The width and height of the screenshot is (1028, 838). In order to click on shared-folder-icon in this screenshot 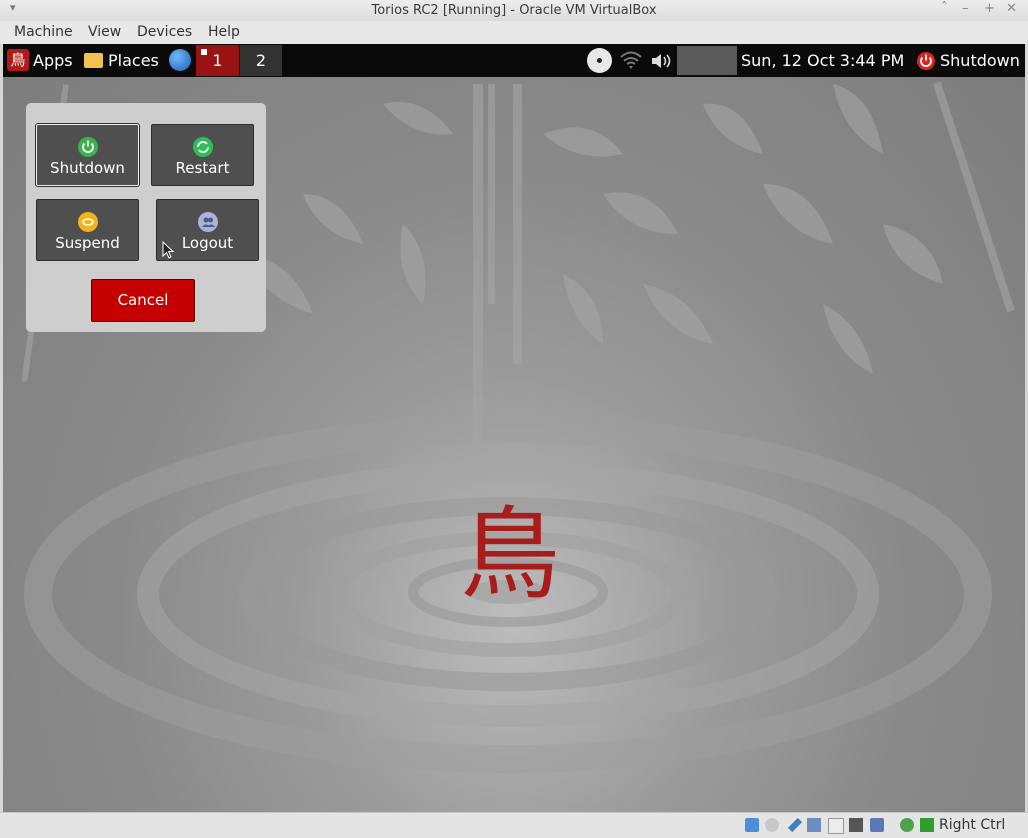, I will do `click(836, 826)`.